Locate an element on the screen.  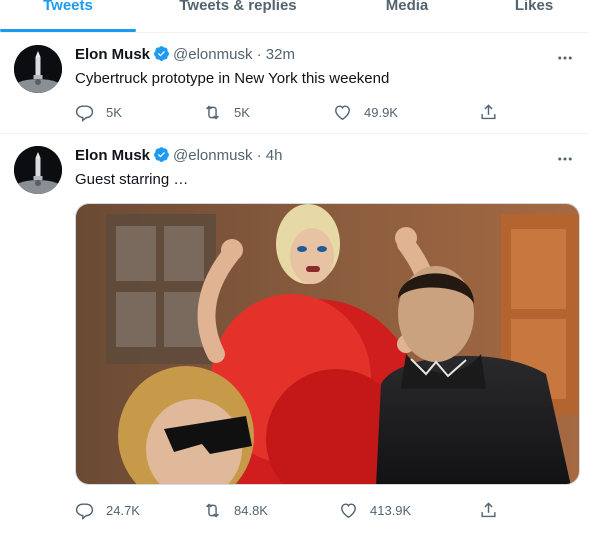
retweet-button: 84.8K is located at coordinates (235, 510).